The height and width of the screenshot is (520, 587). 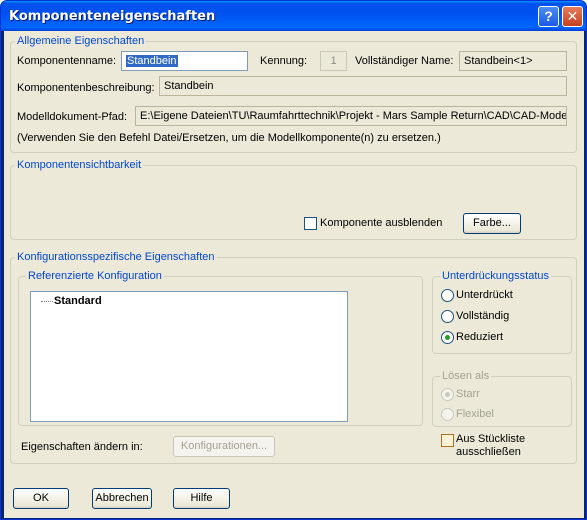 I want to click on id-label: Kennung:, so click(x=284, y=61).